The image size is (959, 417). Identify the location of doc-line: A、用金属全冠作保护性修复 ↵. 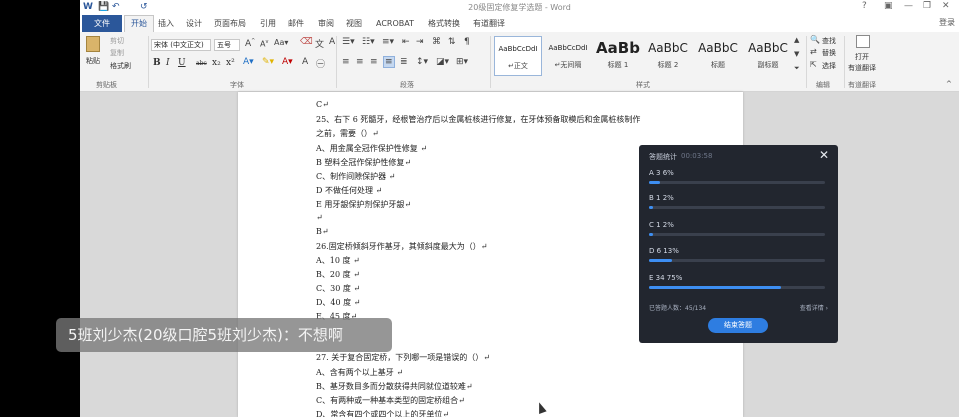
(372, 148).